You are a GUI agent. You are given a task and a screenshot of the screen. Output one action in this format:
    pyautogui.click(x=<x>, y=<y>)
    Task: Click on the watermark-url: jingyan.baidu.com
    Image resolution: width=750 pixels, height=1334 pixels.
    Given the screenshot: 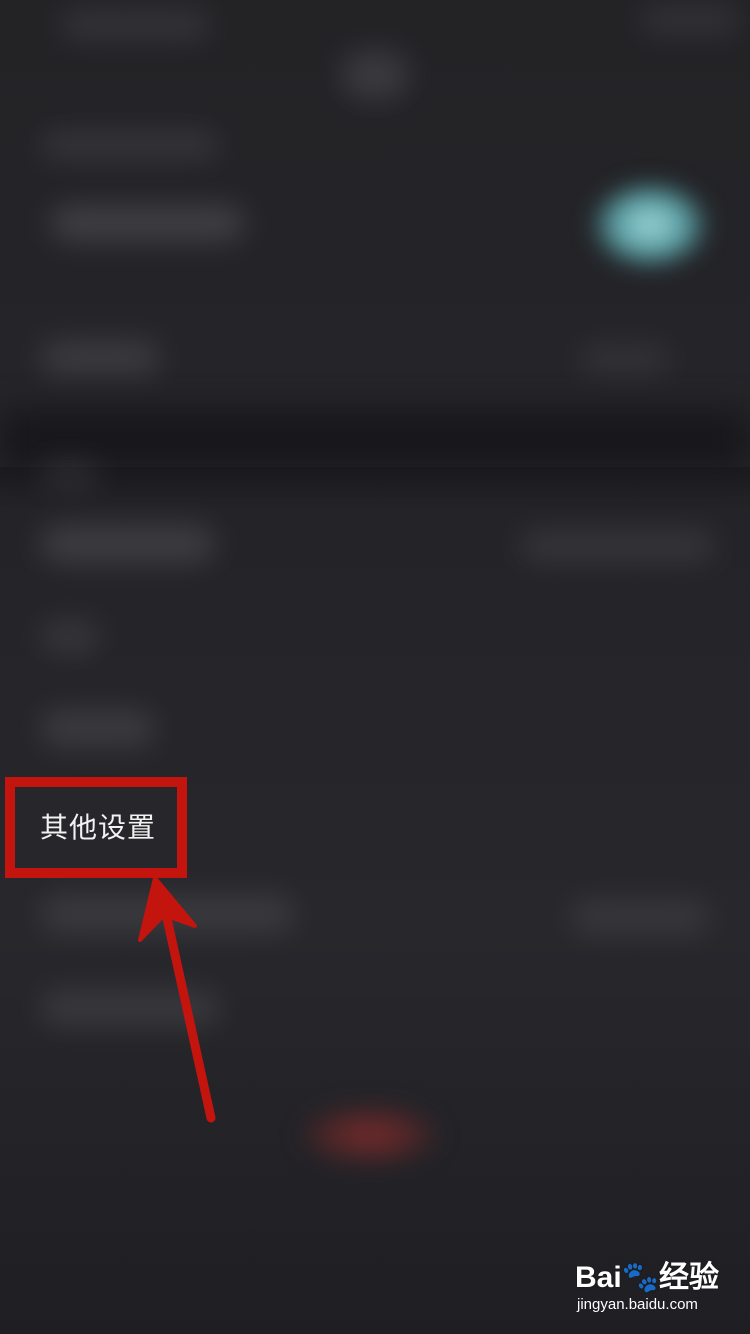 What is the action you would take?
    pyautogui.click(x=637, y=1304)
    